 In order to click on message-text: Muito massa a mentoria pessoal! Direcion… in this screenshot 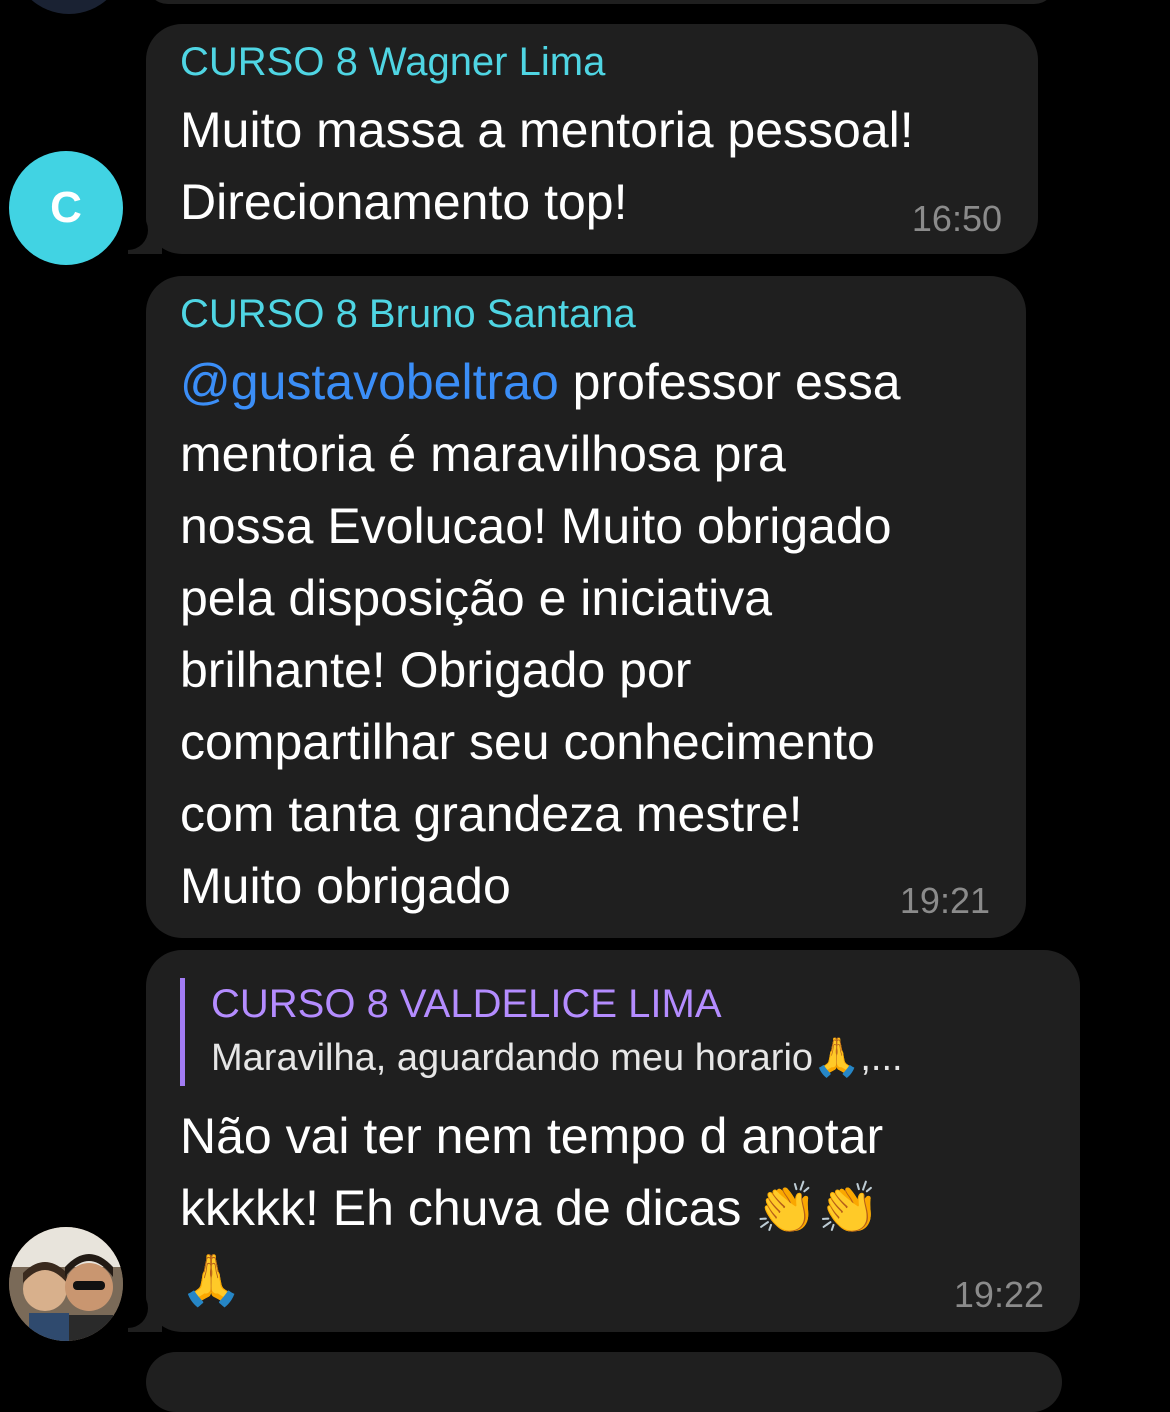, I will do `click(547, 166)`.